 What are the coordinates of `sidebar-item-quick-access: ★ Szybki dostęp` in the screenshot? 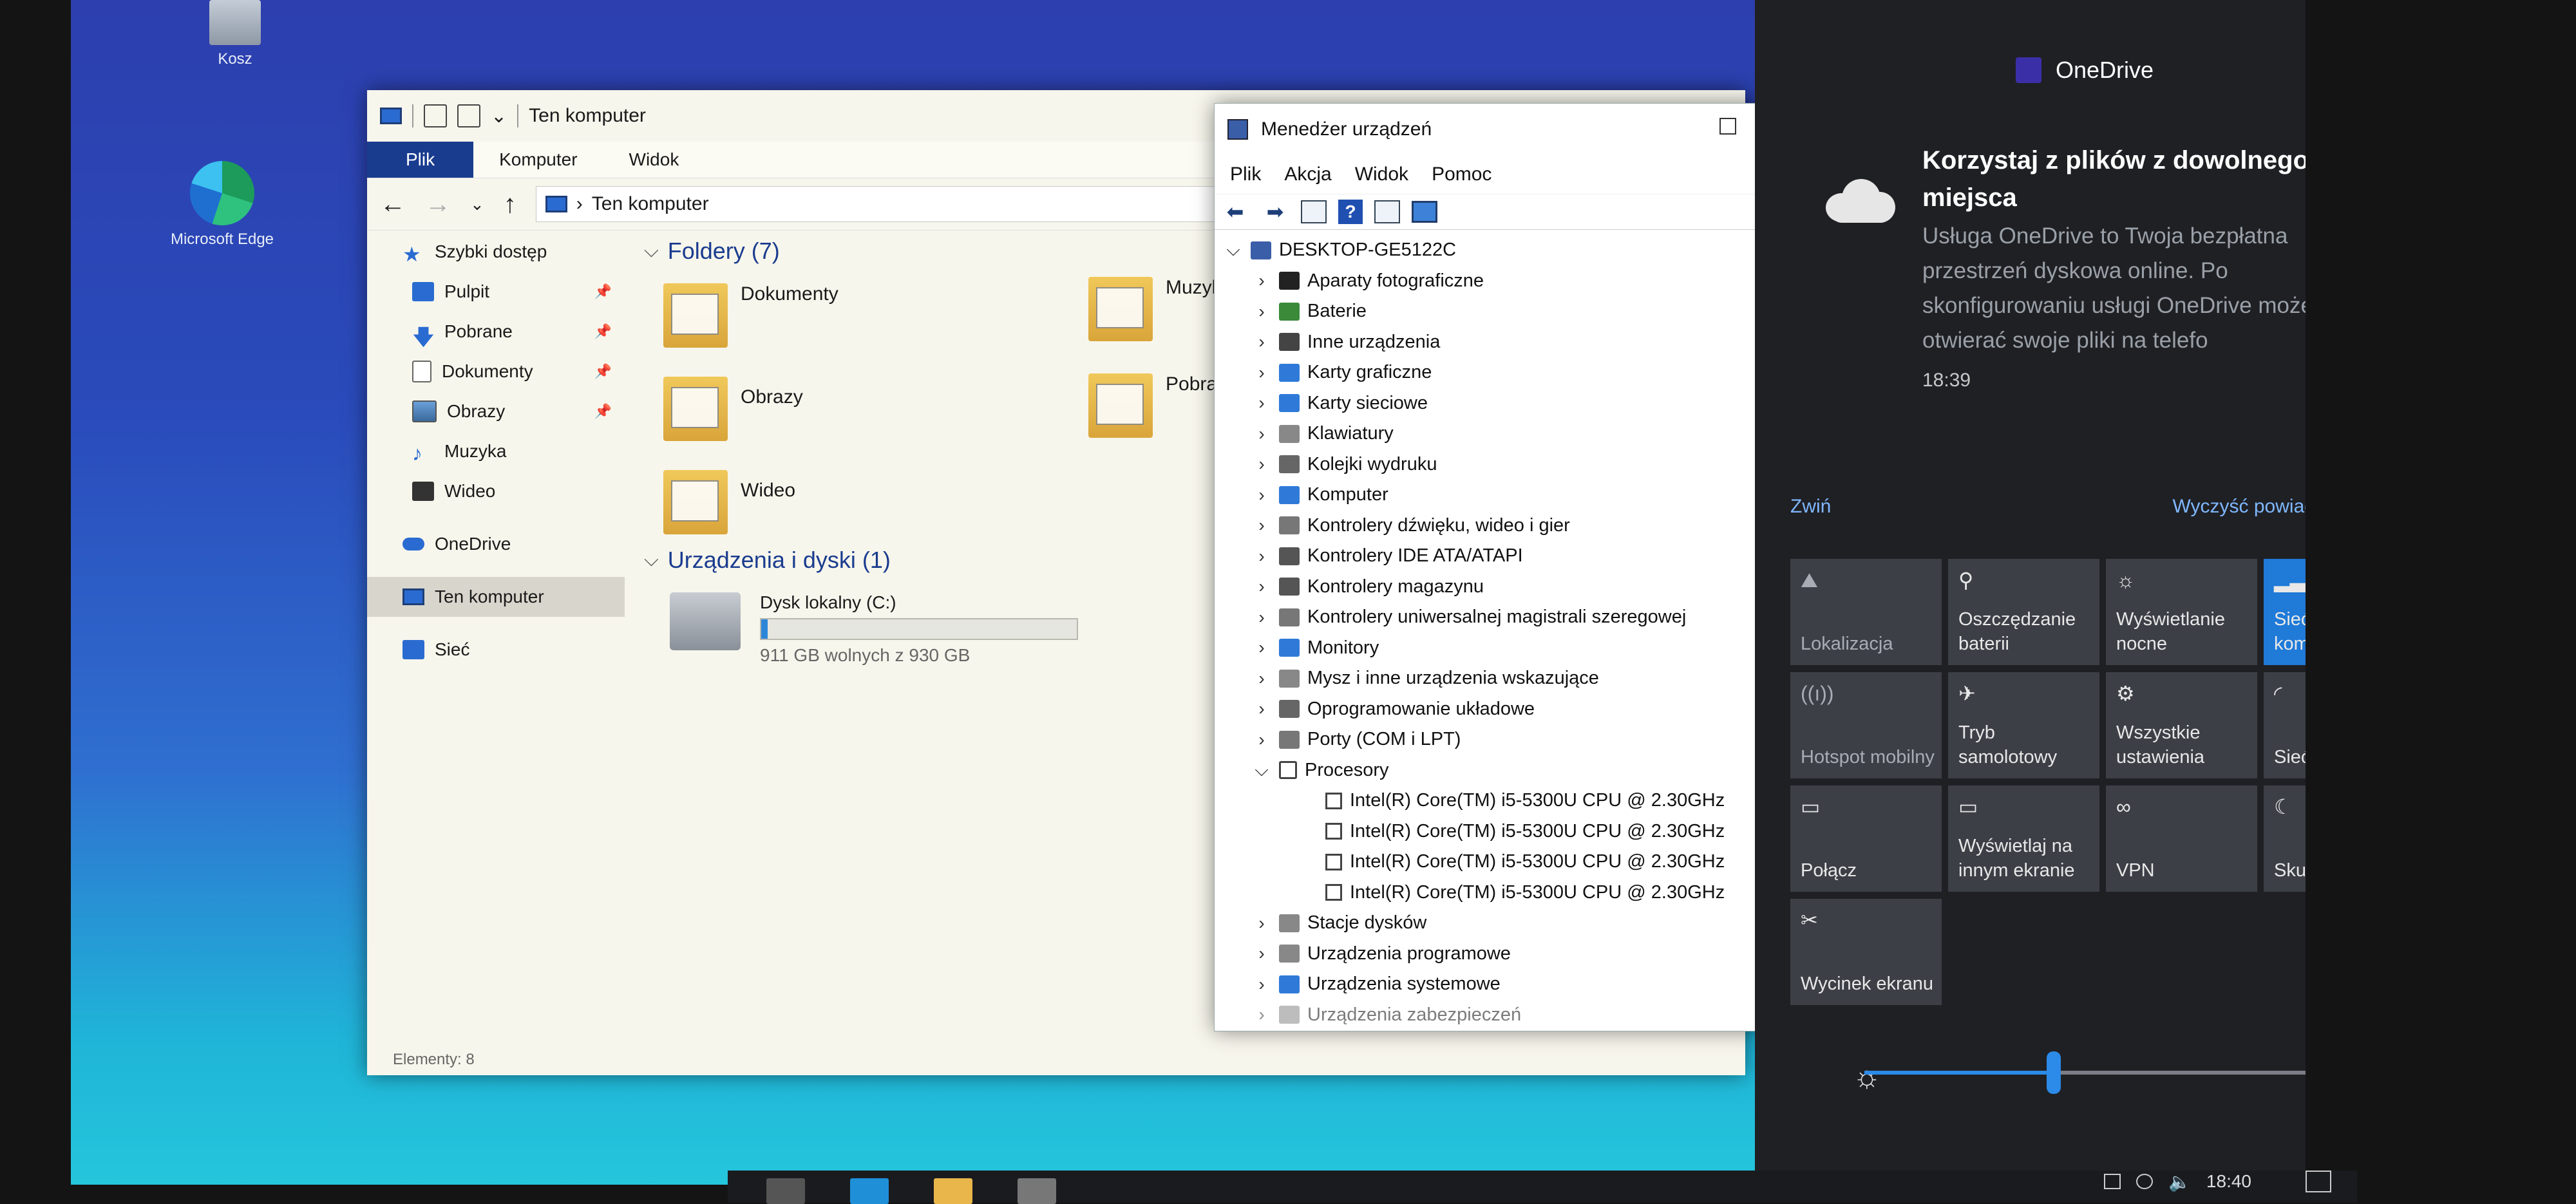 It's located at (496, 252).